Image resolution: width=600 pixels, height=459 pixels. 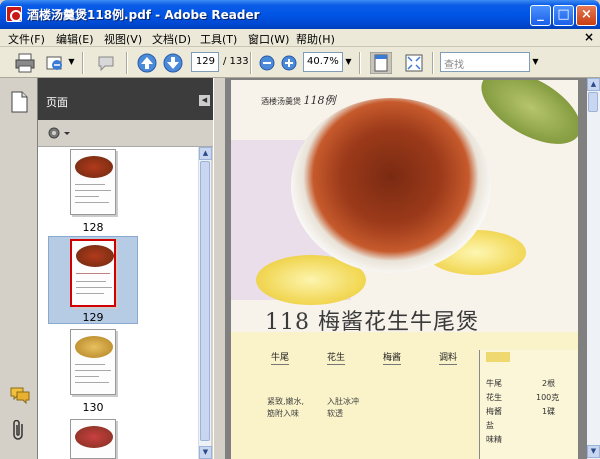 What do you see at coordinates (548, 397) in the screenshot?
I see `ingredient-qty: 100克` at bounding box center [548, 397].